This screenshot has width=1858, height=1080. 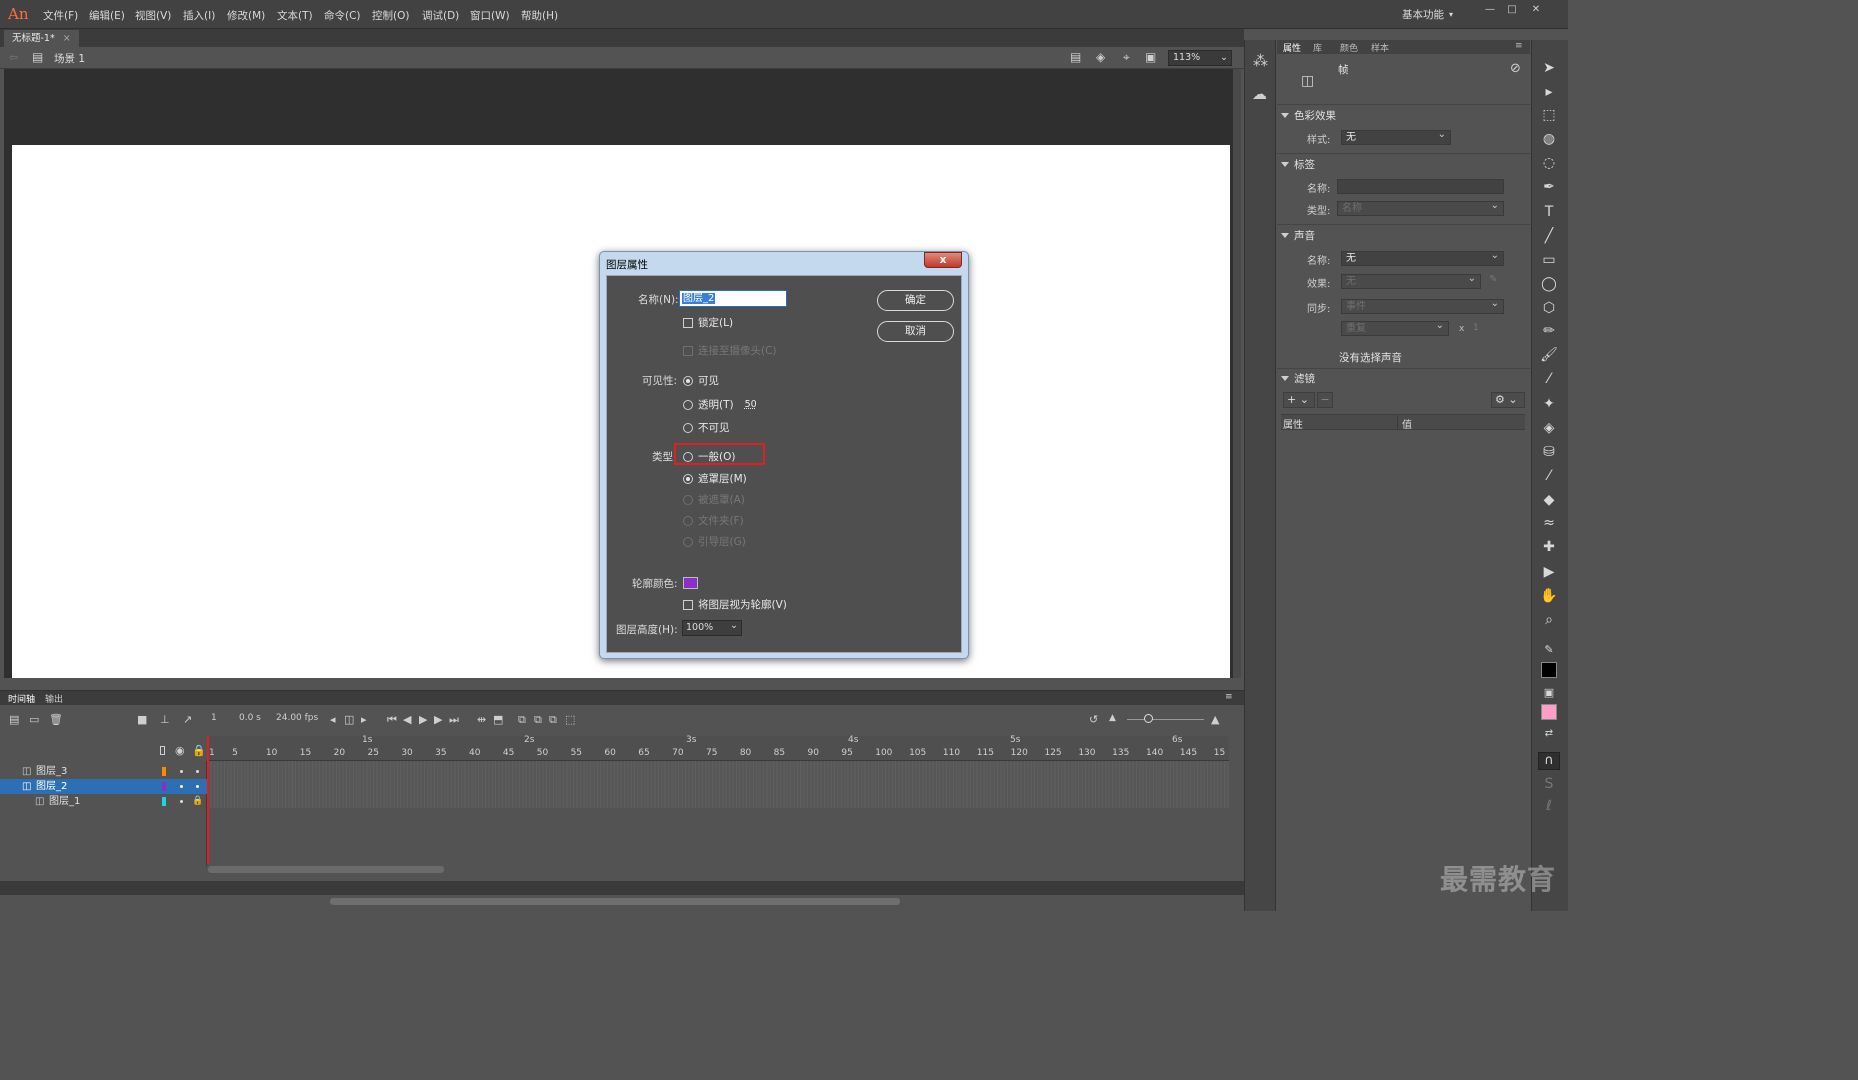 I want to click on style-select: 无, so click(x=1396, y=136).